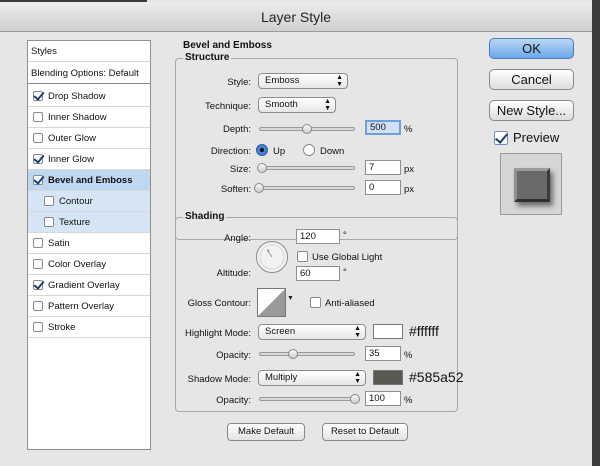 This screenshot has width=600, height=466. I want to click on size-slider-thumb, so click(261, 168).